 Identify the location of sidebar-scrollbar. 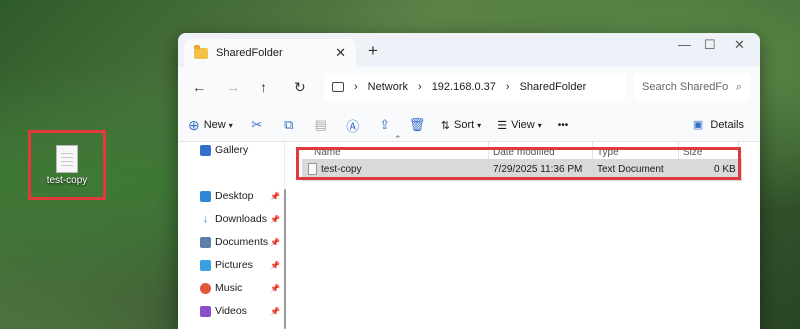
(285, 259).